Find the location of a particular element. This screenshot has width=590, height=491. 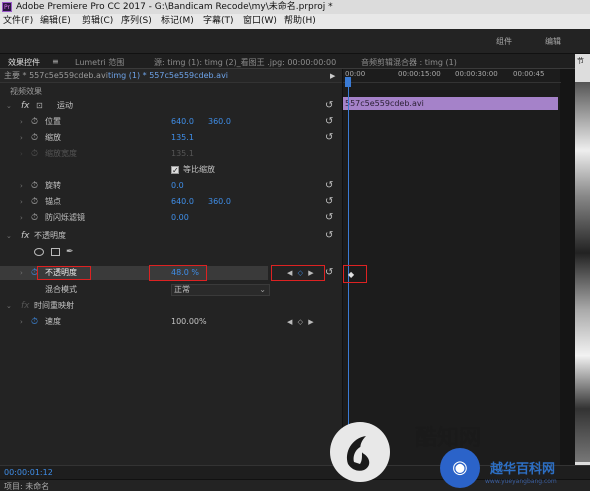

menu-file: 文件(F) is located at coordinates (18, 21).